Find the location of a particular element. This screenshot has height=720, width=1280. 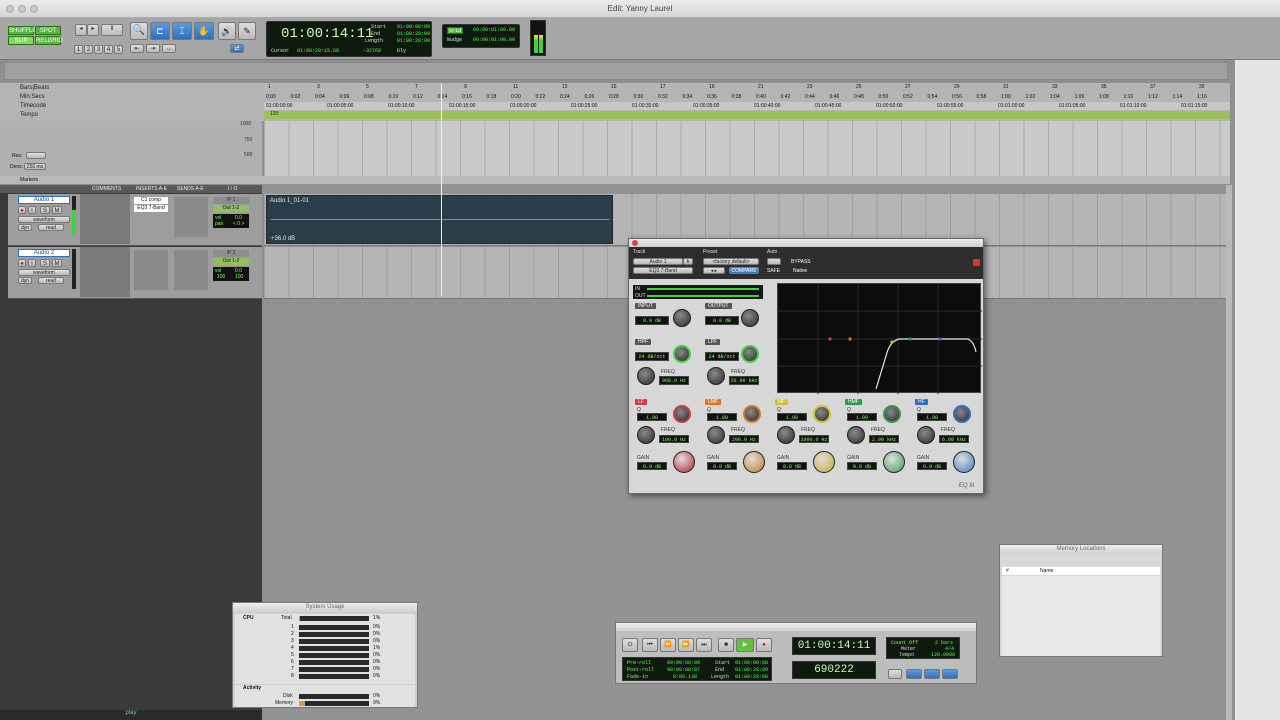

dly-label: Dly is located at coordinates (401, 51).